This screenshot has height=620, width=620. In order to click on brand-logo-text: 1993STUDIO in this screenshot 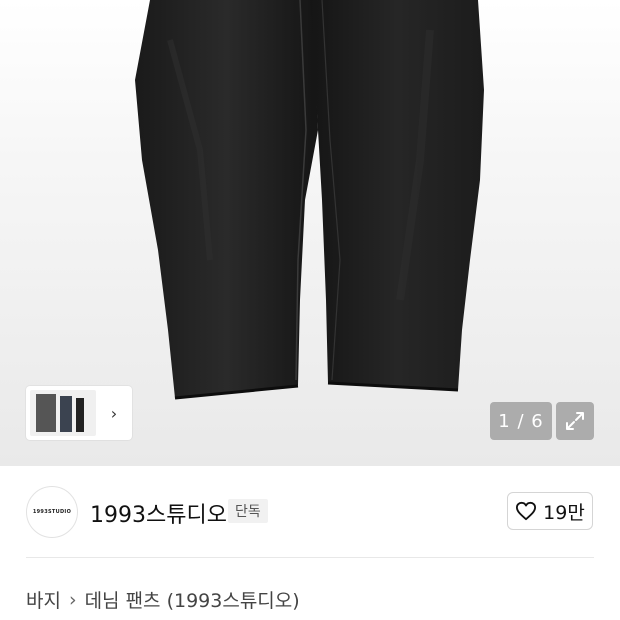, I will do `click(52, 512)`.